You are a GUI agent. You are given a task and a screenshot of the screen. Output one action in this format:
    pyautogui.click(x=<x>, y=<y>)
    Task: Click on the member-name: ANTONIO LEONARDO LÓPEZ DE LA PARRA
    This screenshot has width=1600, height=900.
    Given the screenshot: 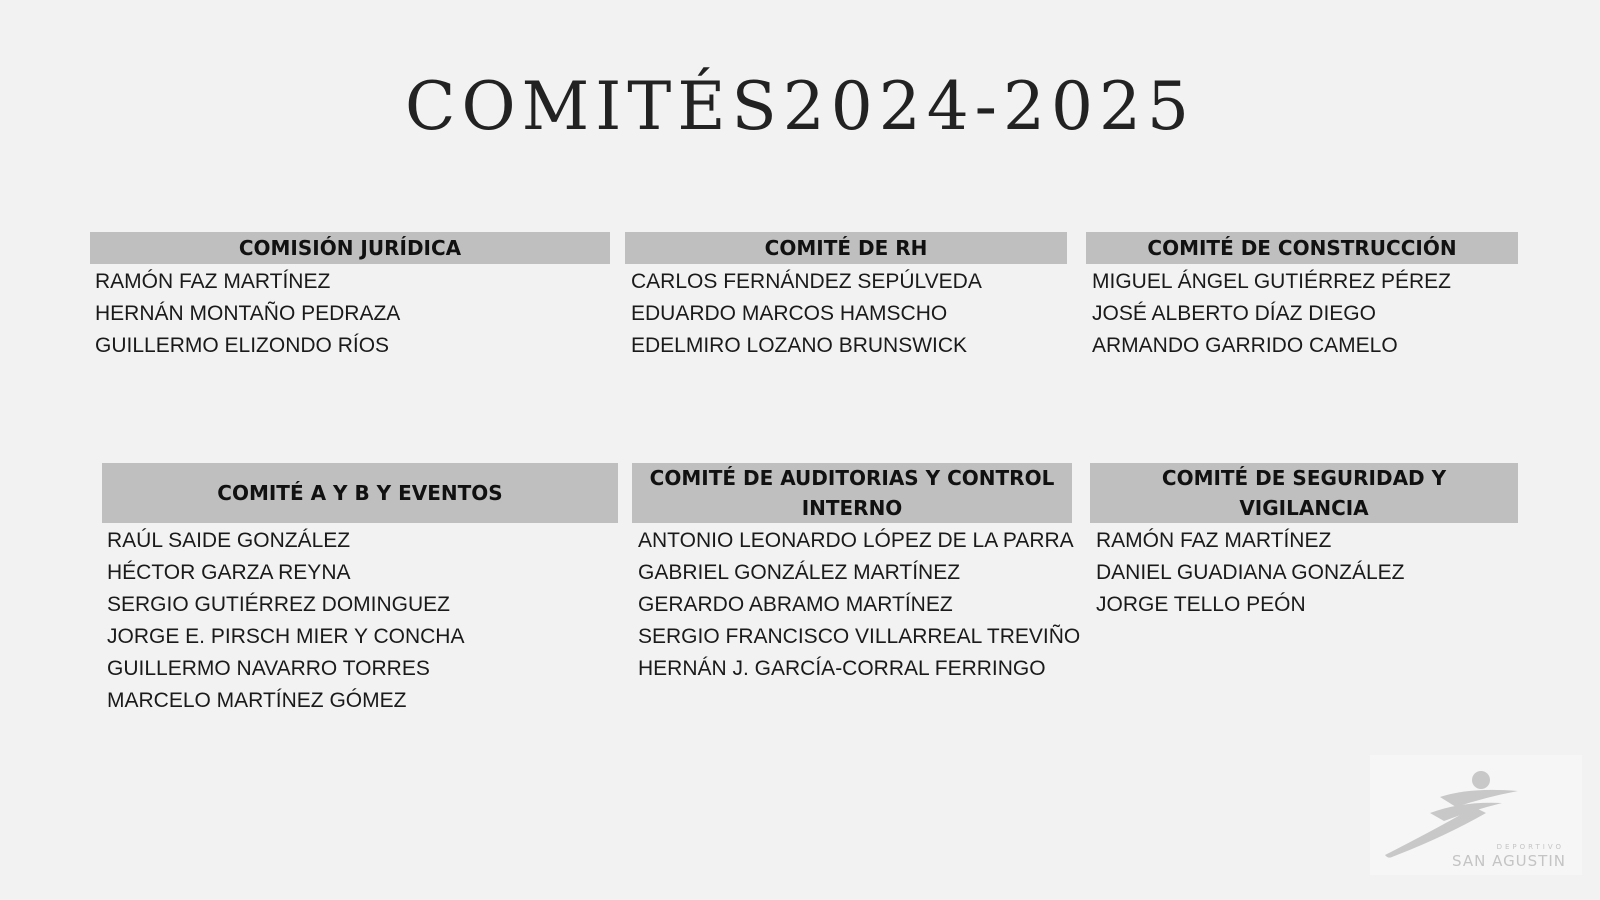 What is the action you would take?
    pyautogui.click(x=856, y=540)
    